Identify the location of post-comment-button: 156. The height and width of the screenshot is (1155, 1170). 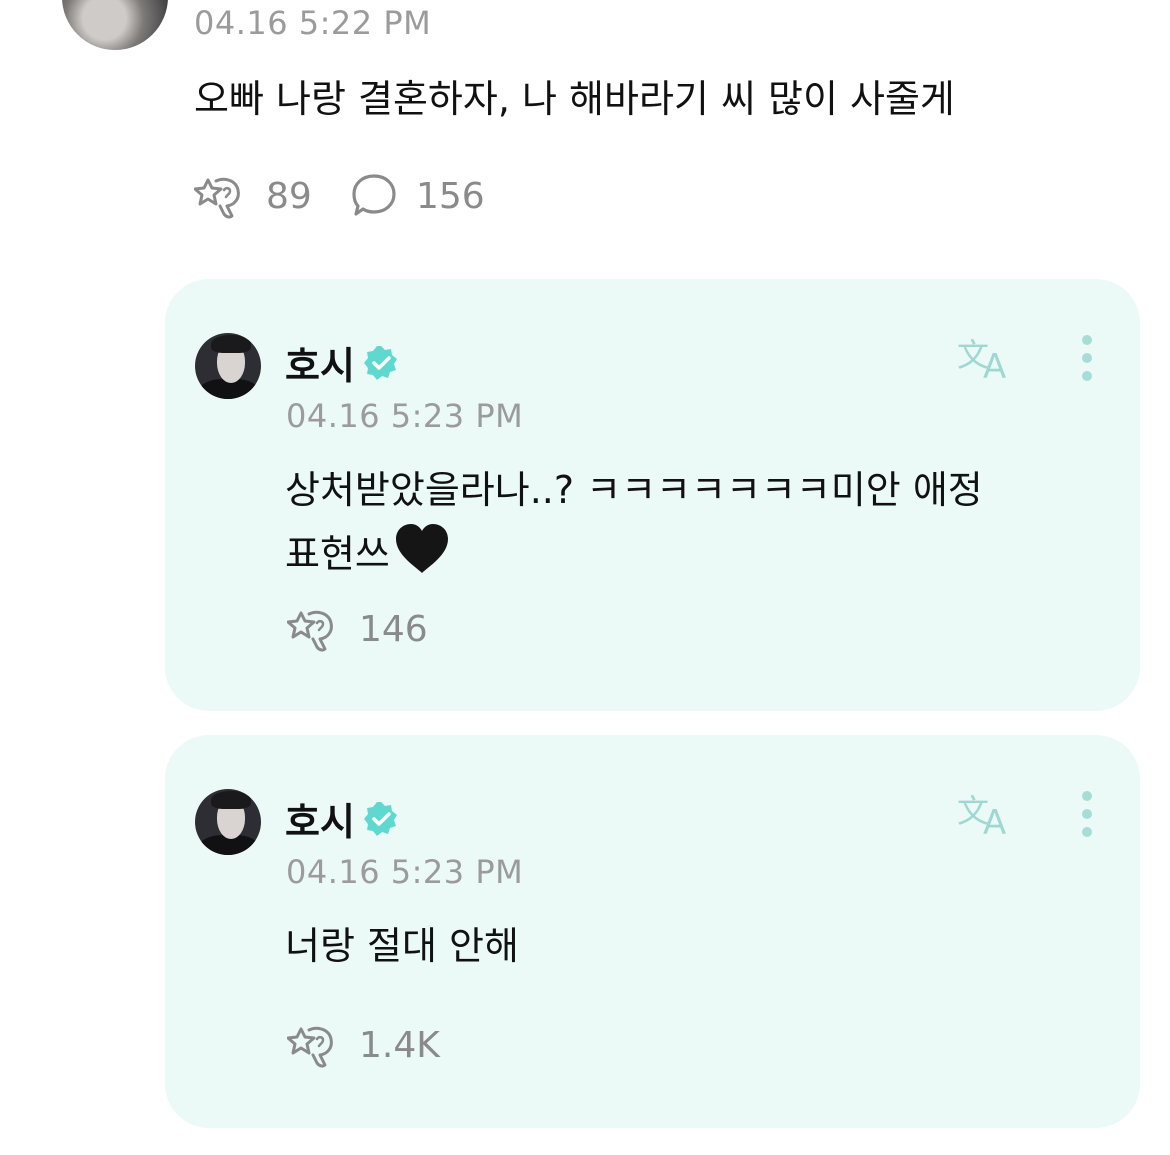
(417, 196).